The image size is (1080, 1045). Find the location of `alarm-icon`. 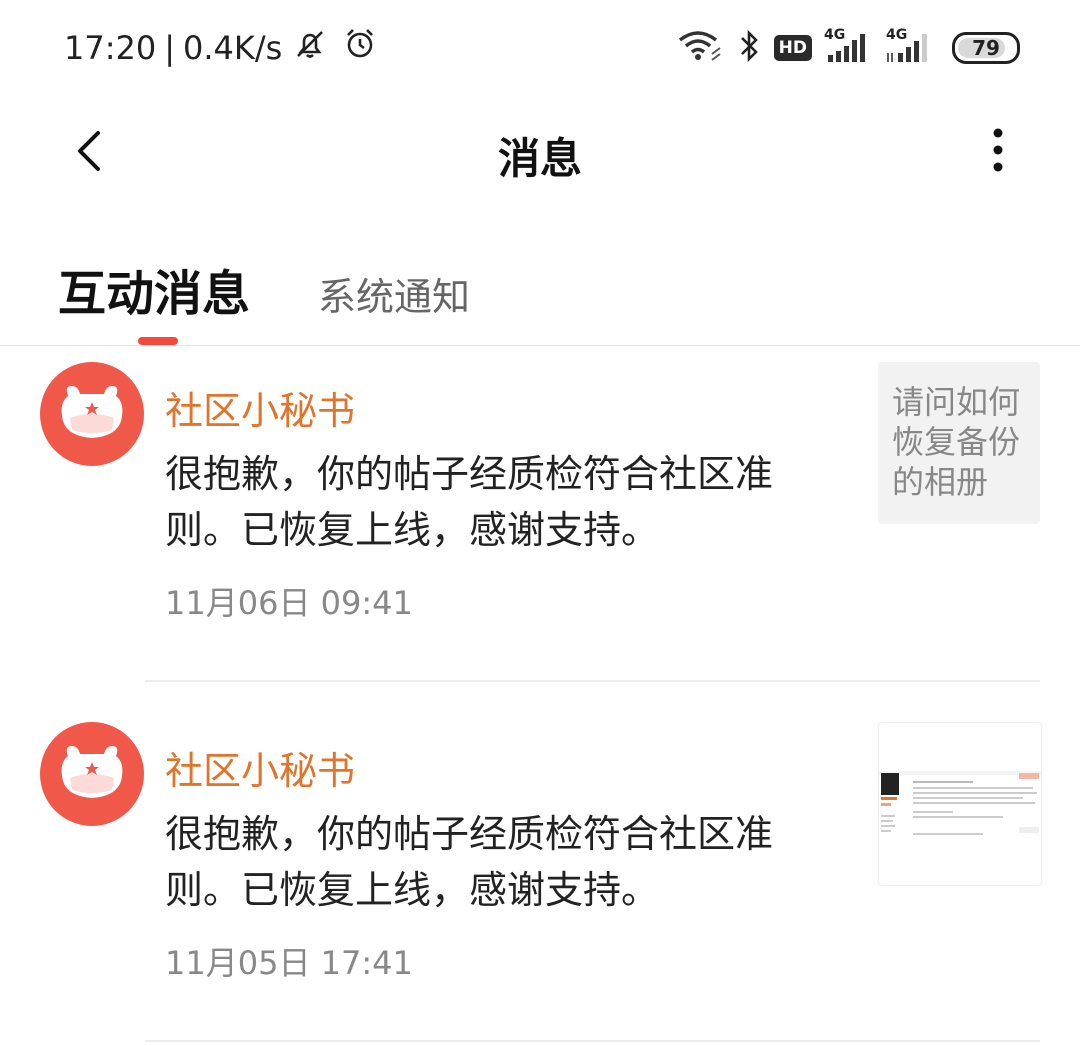

alarm-icon is located at coordinates (360, 48).